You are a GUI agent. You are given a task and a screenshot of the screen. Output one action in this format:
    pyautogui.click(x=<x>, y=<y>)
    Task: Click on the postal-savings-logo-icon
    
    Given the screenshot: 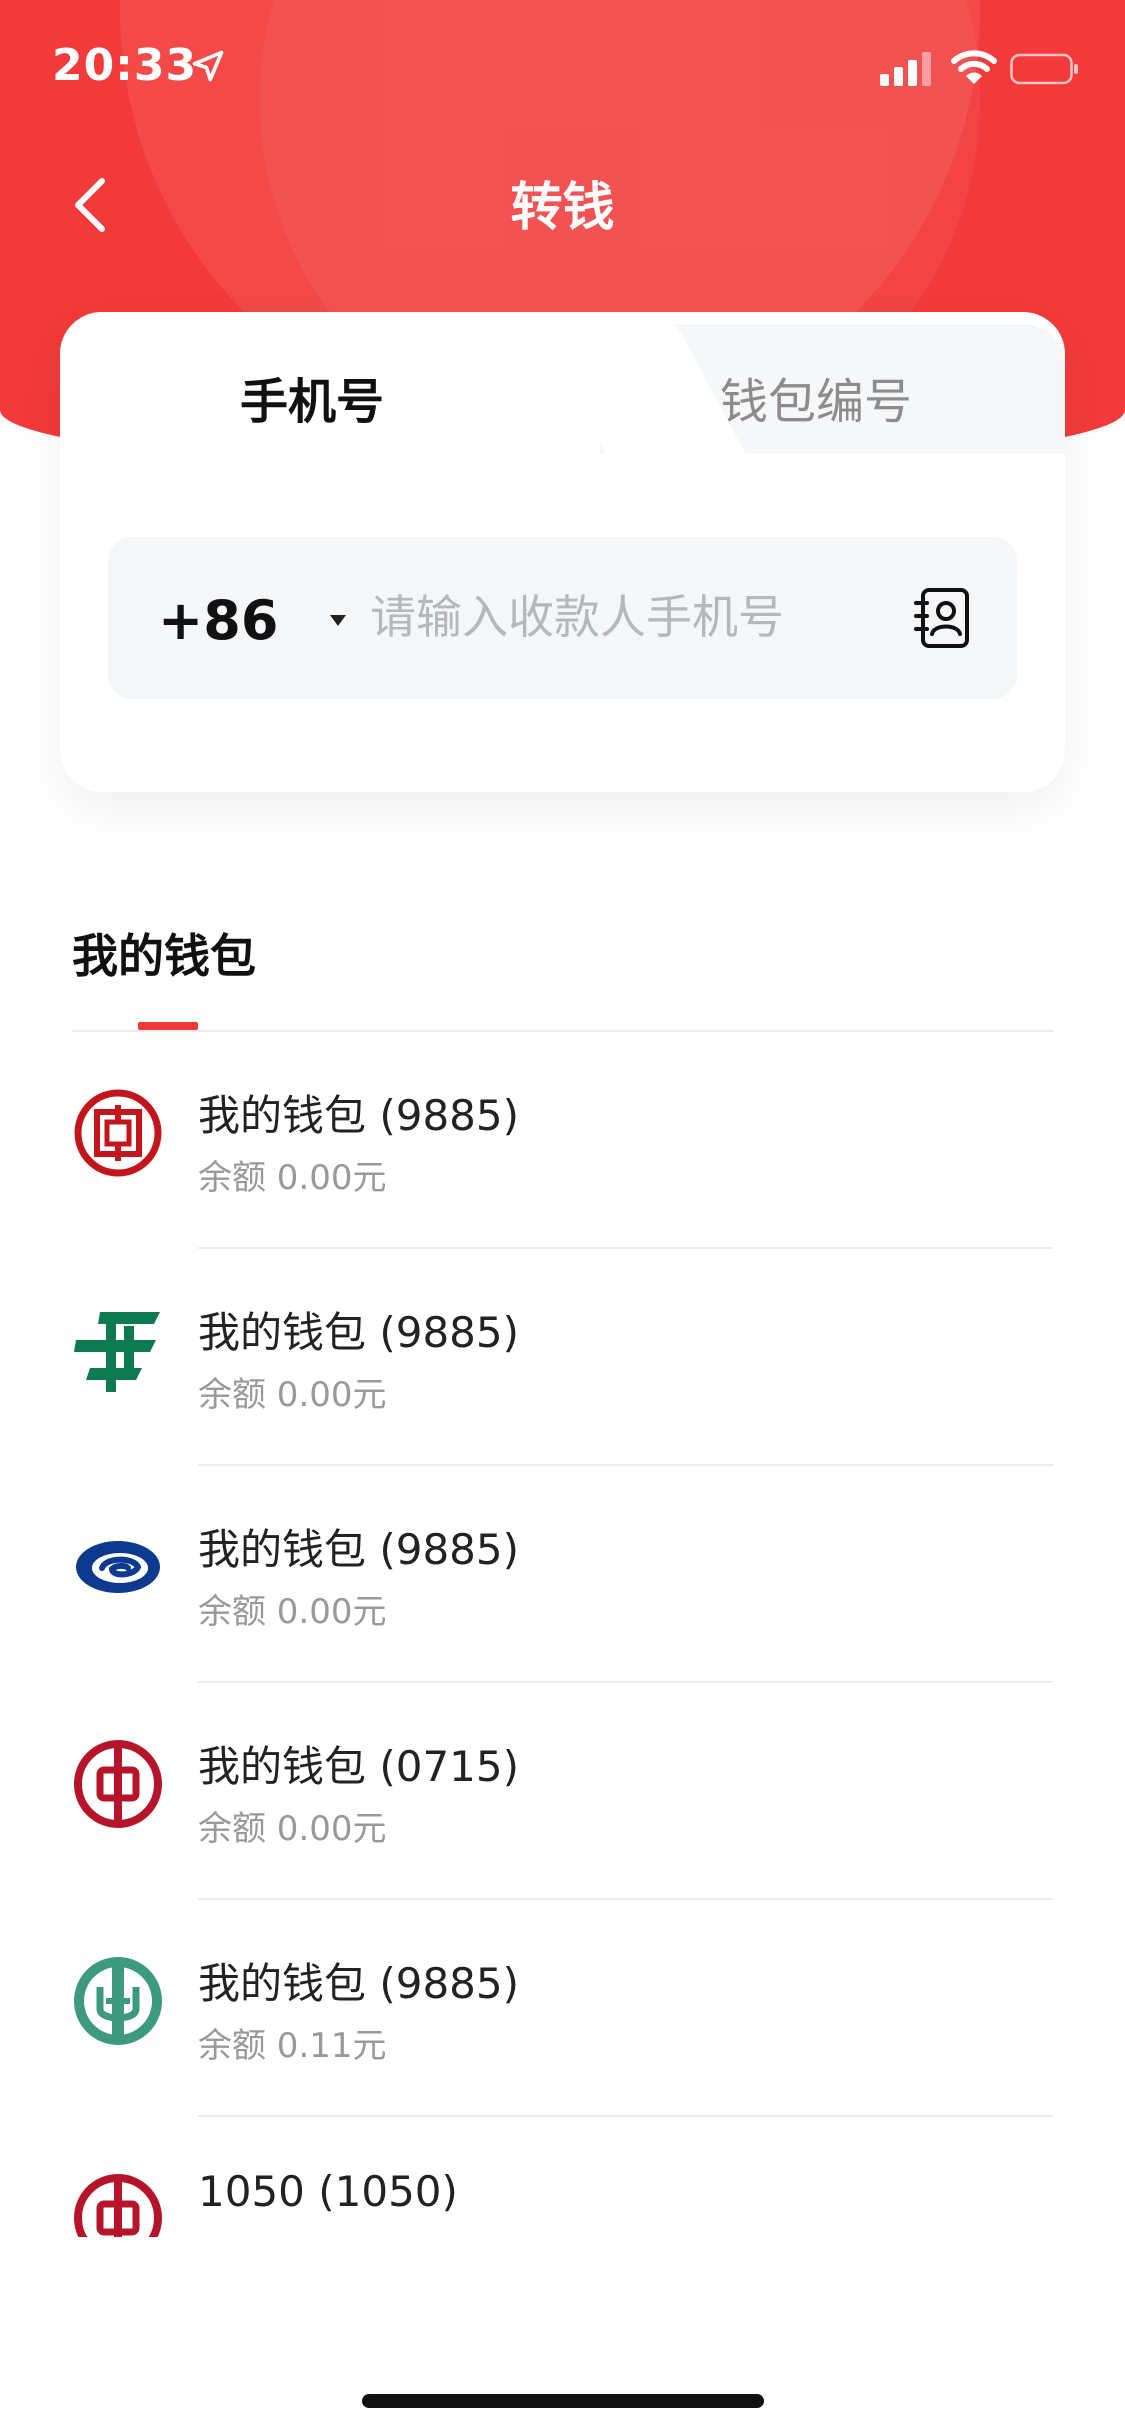 What is the action you would take?
    pyautogui.click(x=117, y=1352)
    